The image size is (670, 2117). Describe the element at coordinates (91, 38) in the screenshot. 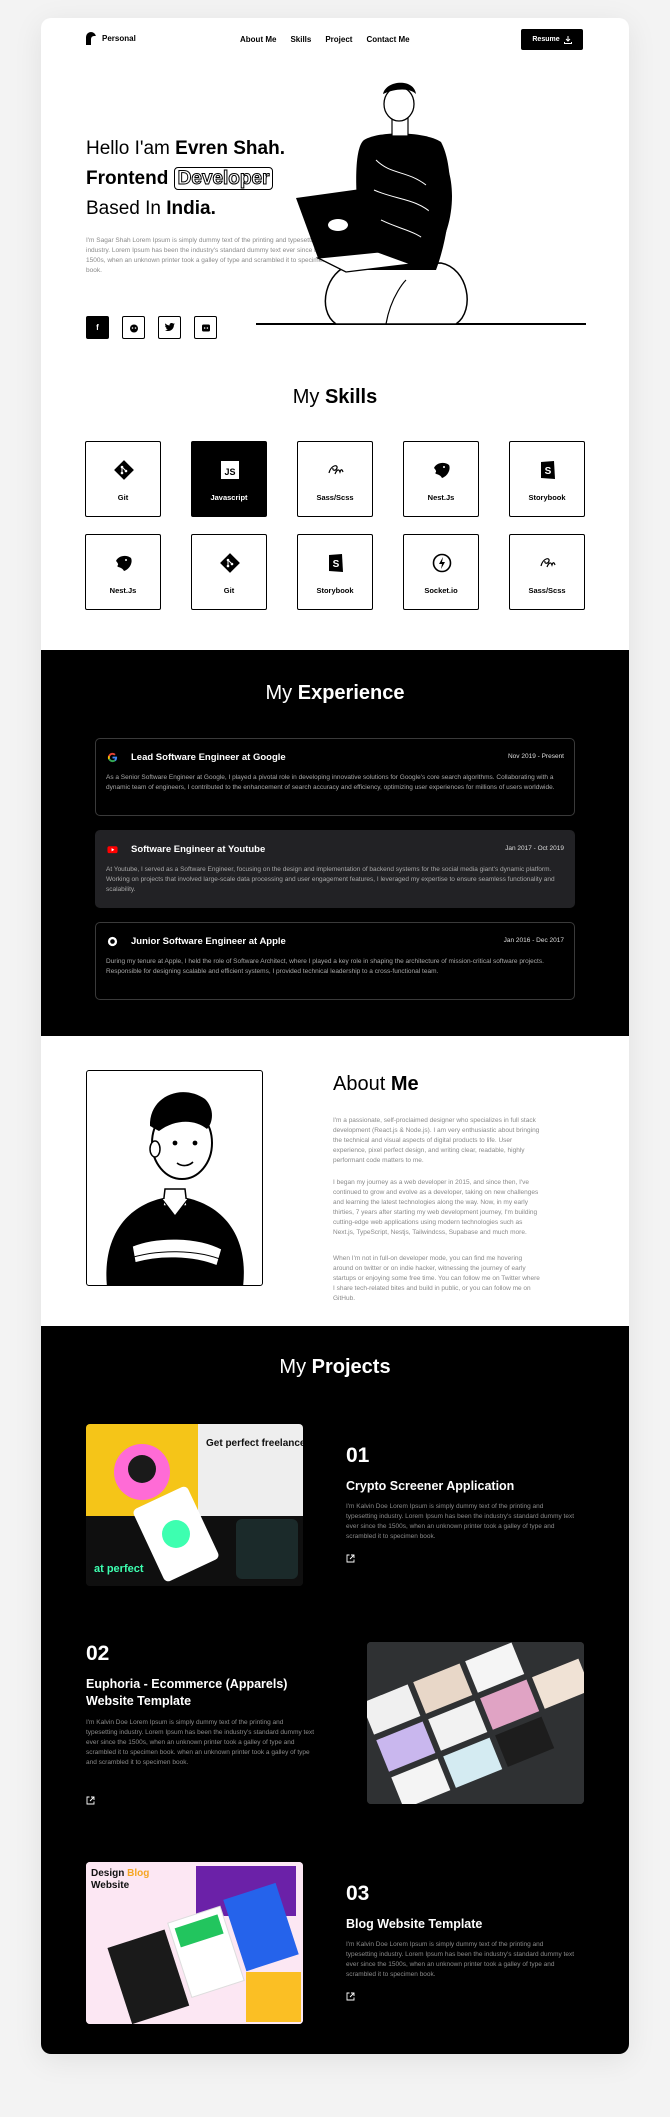

I see `logo-icon` at that location.